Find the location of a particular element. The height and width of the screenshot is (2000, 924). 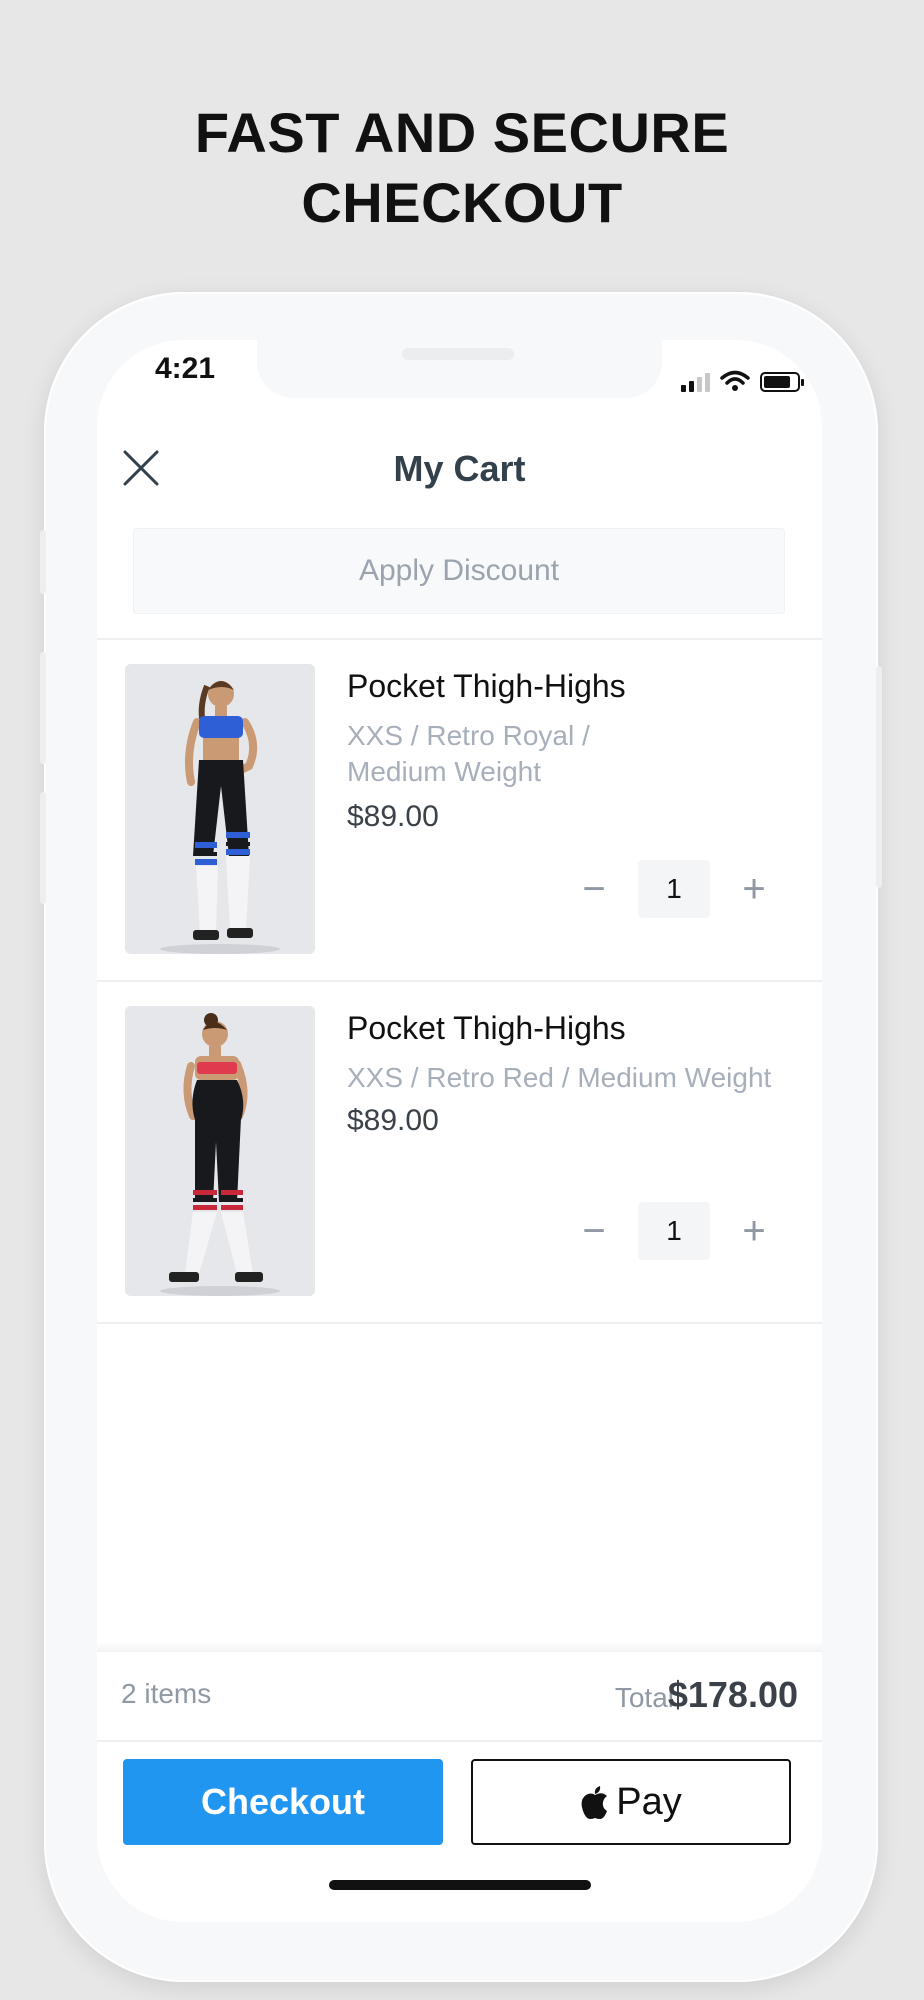

apple-pay-button: Pay is located at coordinates (631, 1802).